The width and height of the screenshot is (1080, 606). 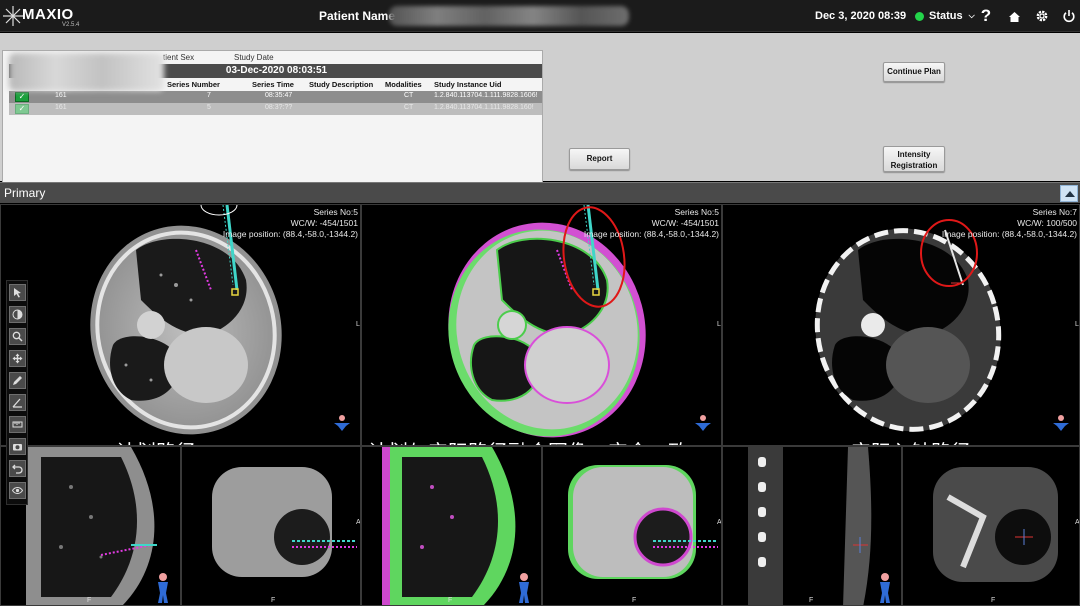 What do you see at coordinates (273, 84) in the screenshot?
I see `col-series-time: Series Time` at bounding box center [273, 84].